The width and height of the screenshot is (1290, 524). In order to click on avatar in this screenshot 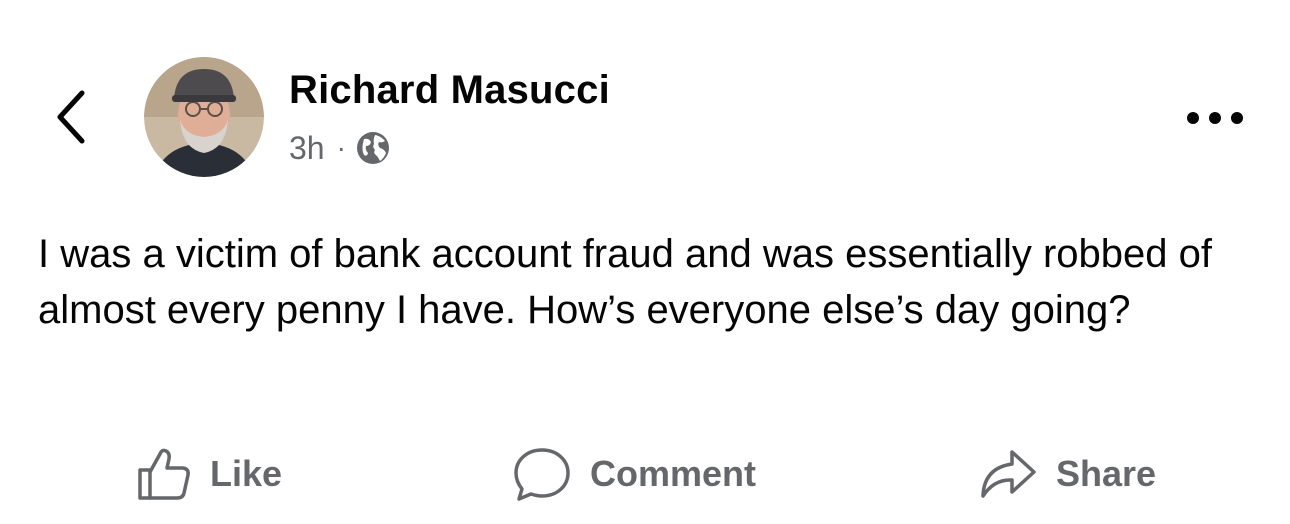, I will do `click(204, 117)`.